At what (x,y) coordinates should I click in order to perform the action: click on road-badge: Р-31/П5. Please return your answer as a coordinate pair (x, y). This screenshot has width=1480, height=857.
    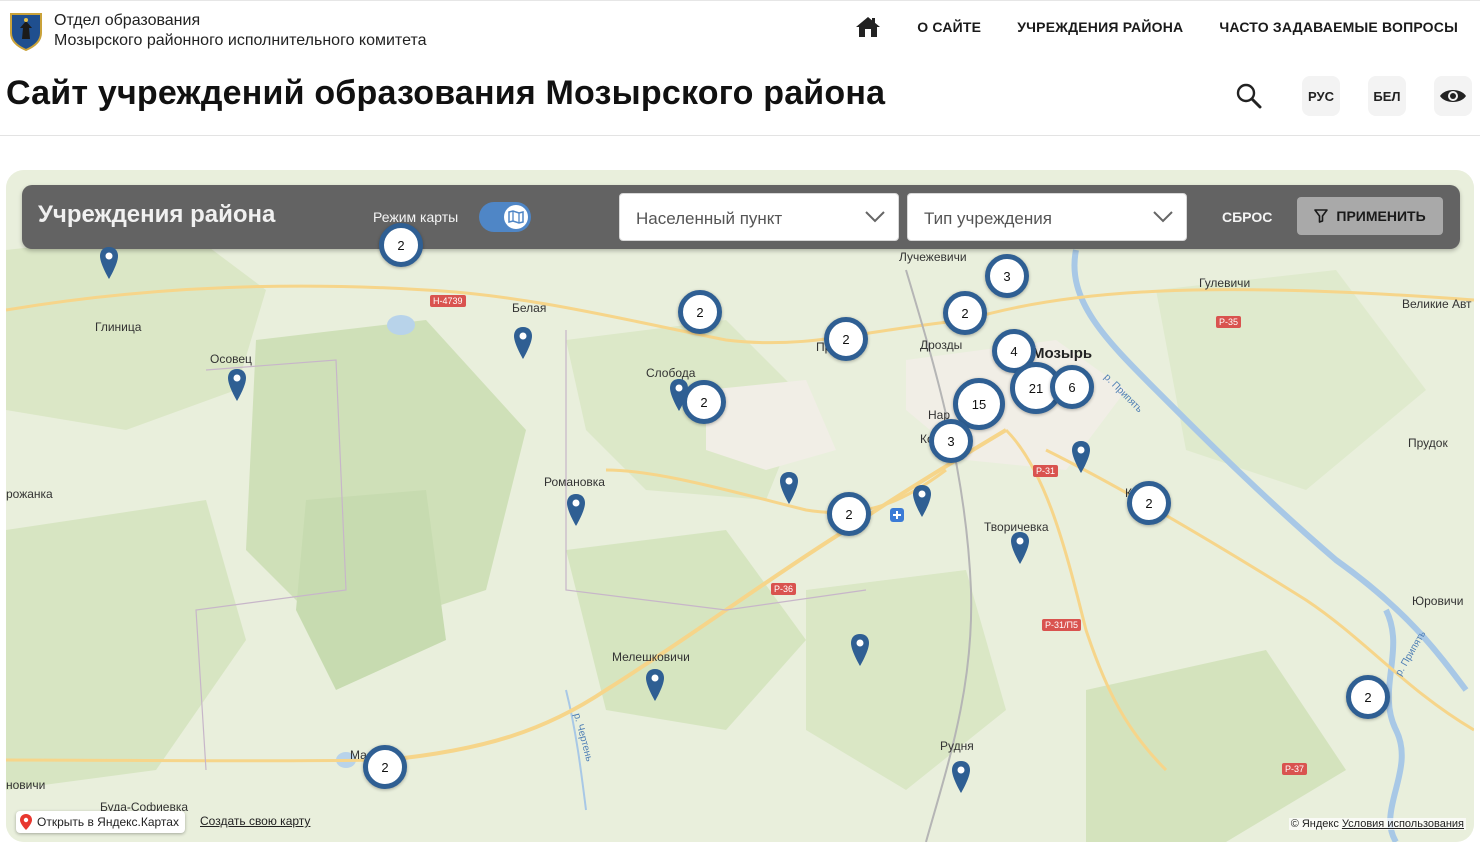
    Looking at the image, I should click on (1061, 625).